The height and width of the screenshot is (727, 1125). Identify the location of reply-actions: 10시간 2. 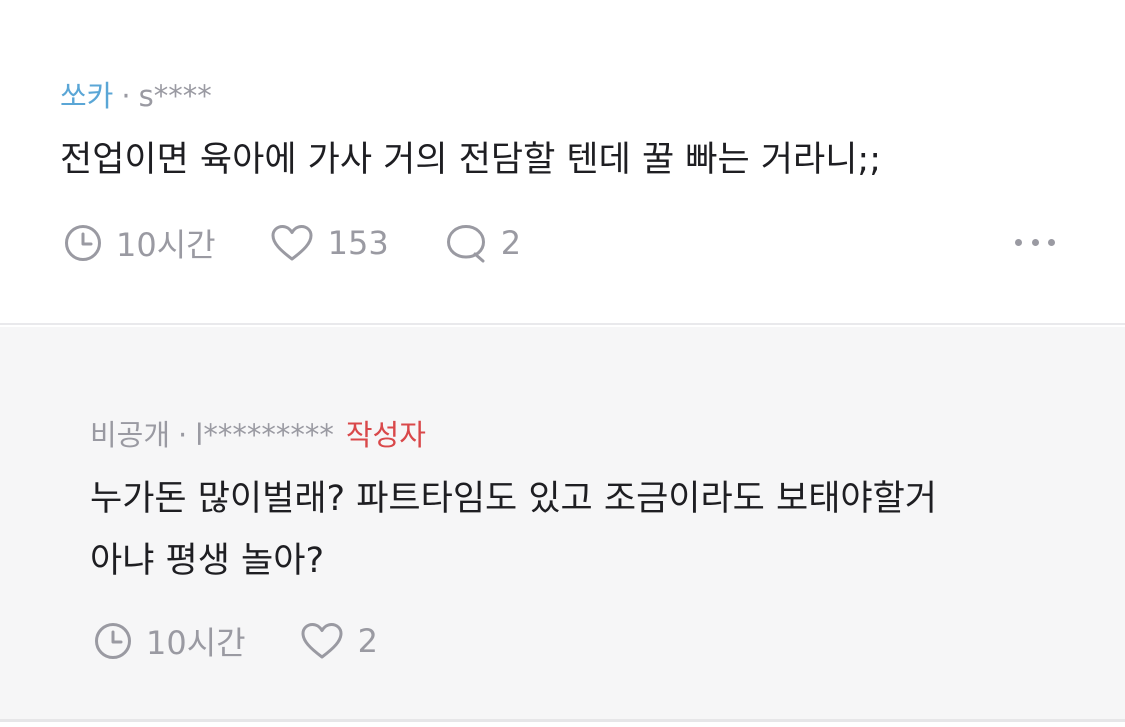
(236, 641).